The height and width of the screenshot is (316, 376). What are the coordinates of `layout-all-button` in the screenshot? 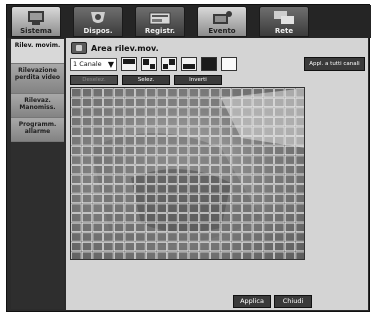 It's located at (209, 64).